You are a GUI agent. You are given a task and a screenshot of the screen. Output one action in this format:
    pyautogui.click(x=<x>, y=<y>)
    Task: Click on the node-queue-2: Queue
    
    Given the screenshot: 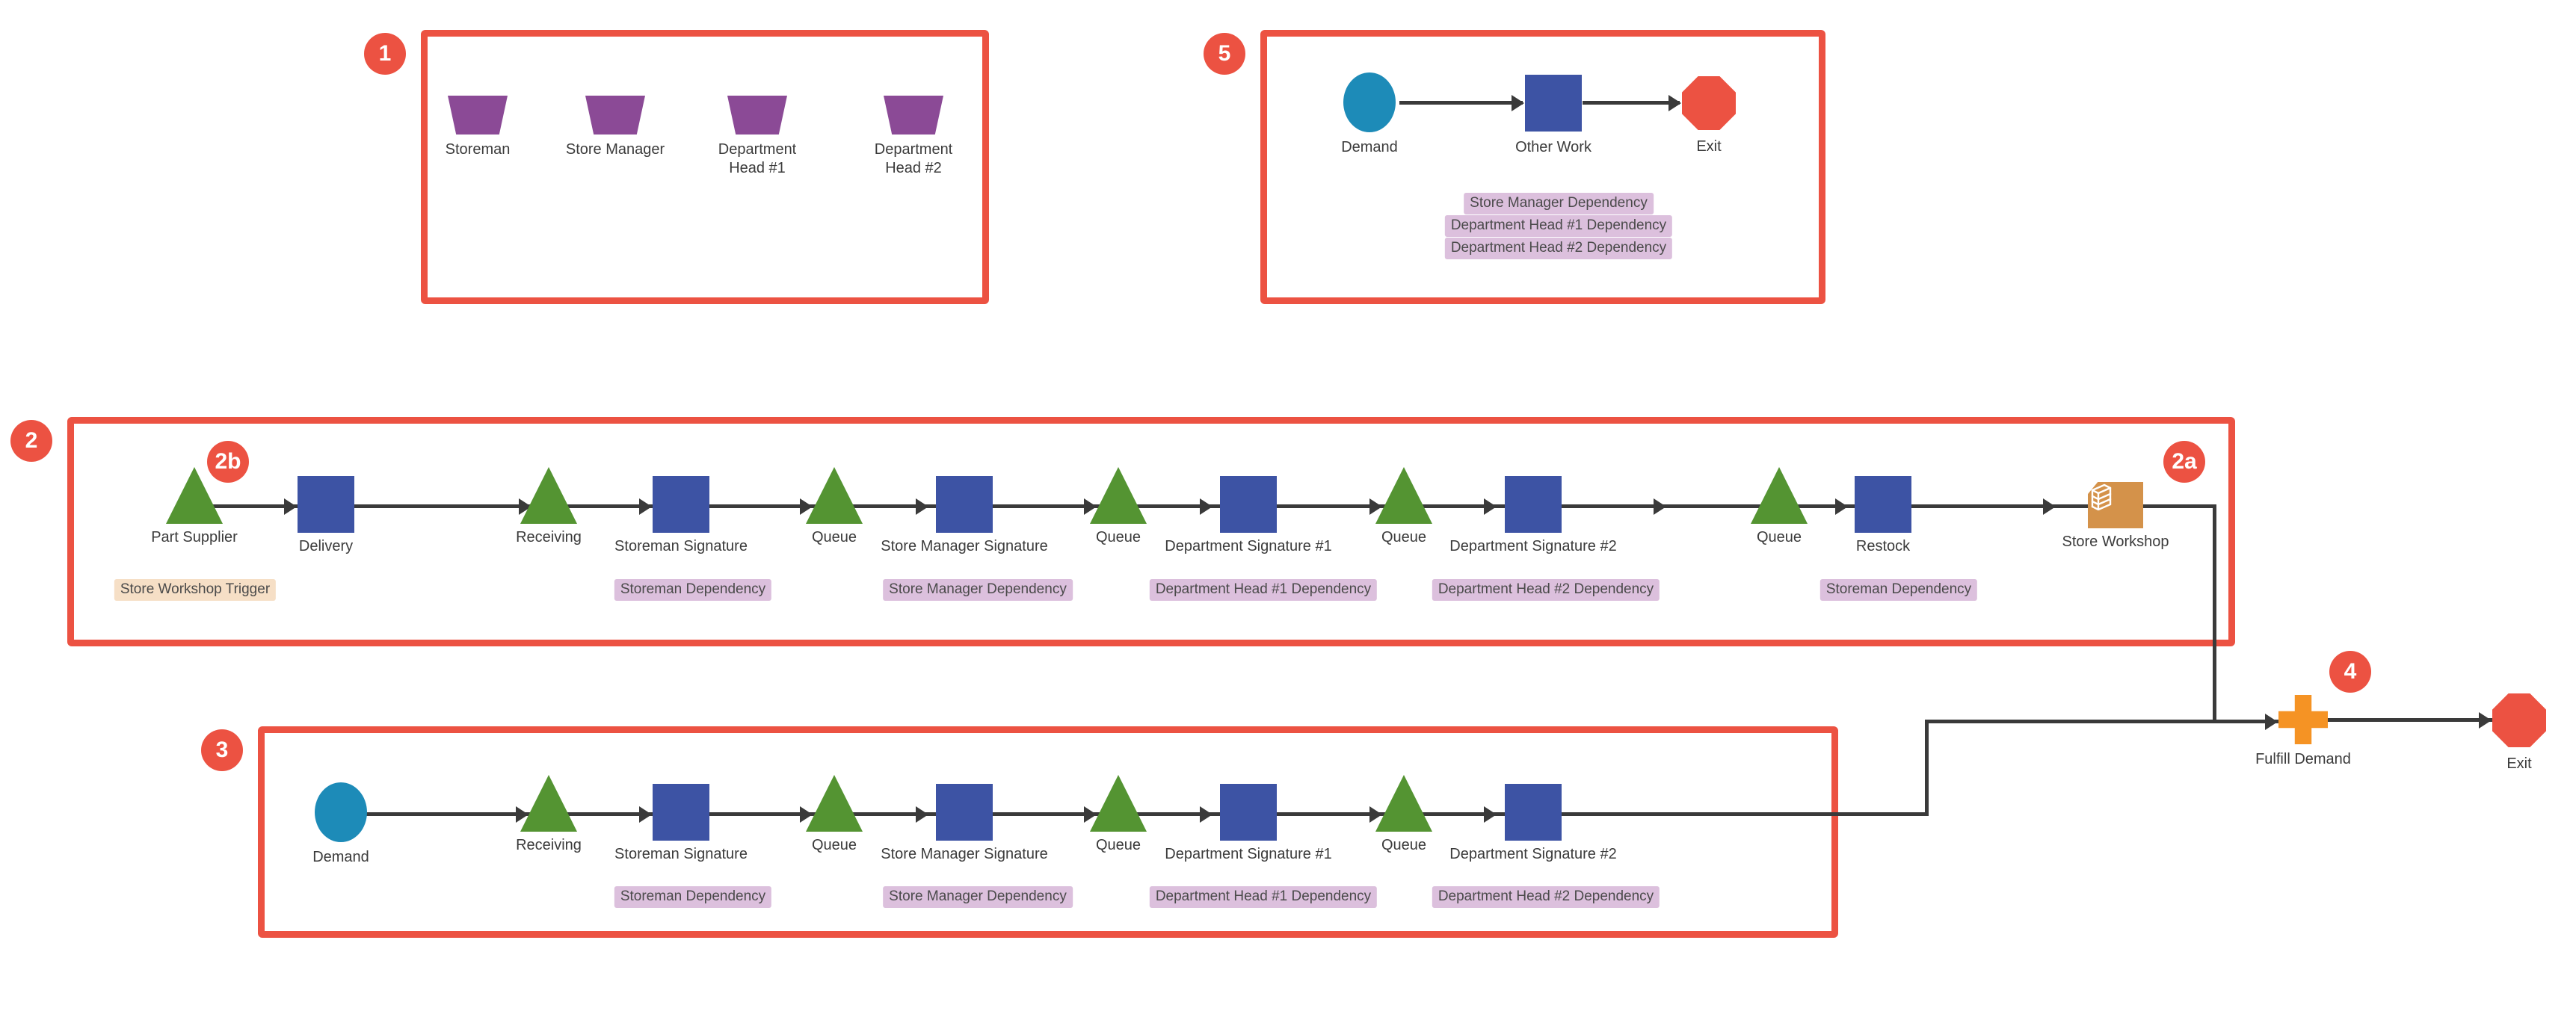 What is the action you would take?
    pyautogui.click(x=1118, y=506)
    